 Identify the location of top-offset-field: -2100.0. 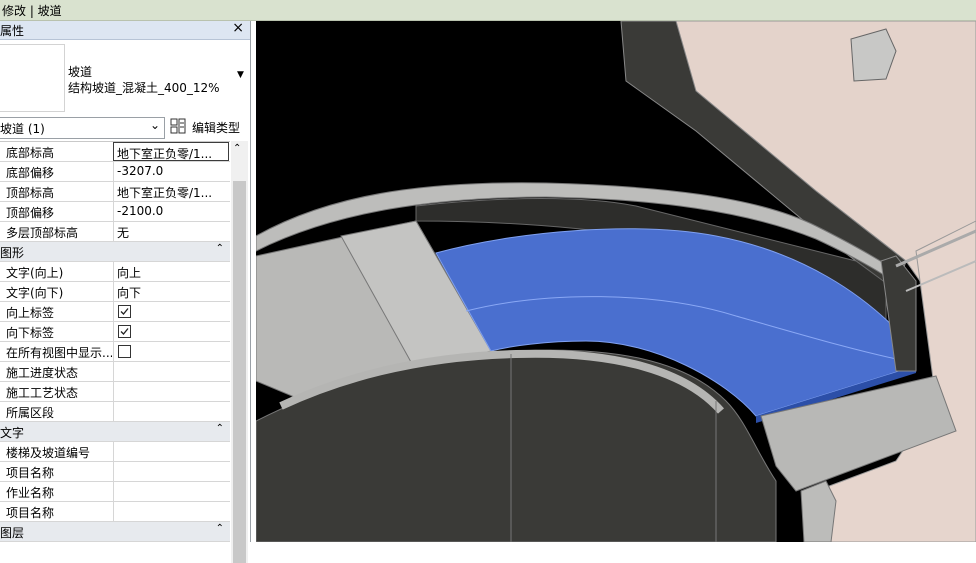
(171, 211).